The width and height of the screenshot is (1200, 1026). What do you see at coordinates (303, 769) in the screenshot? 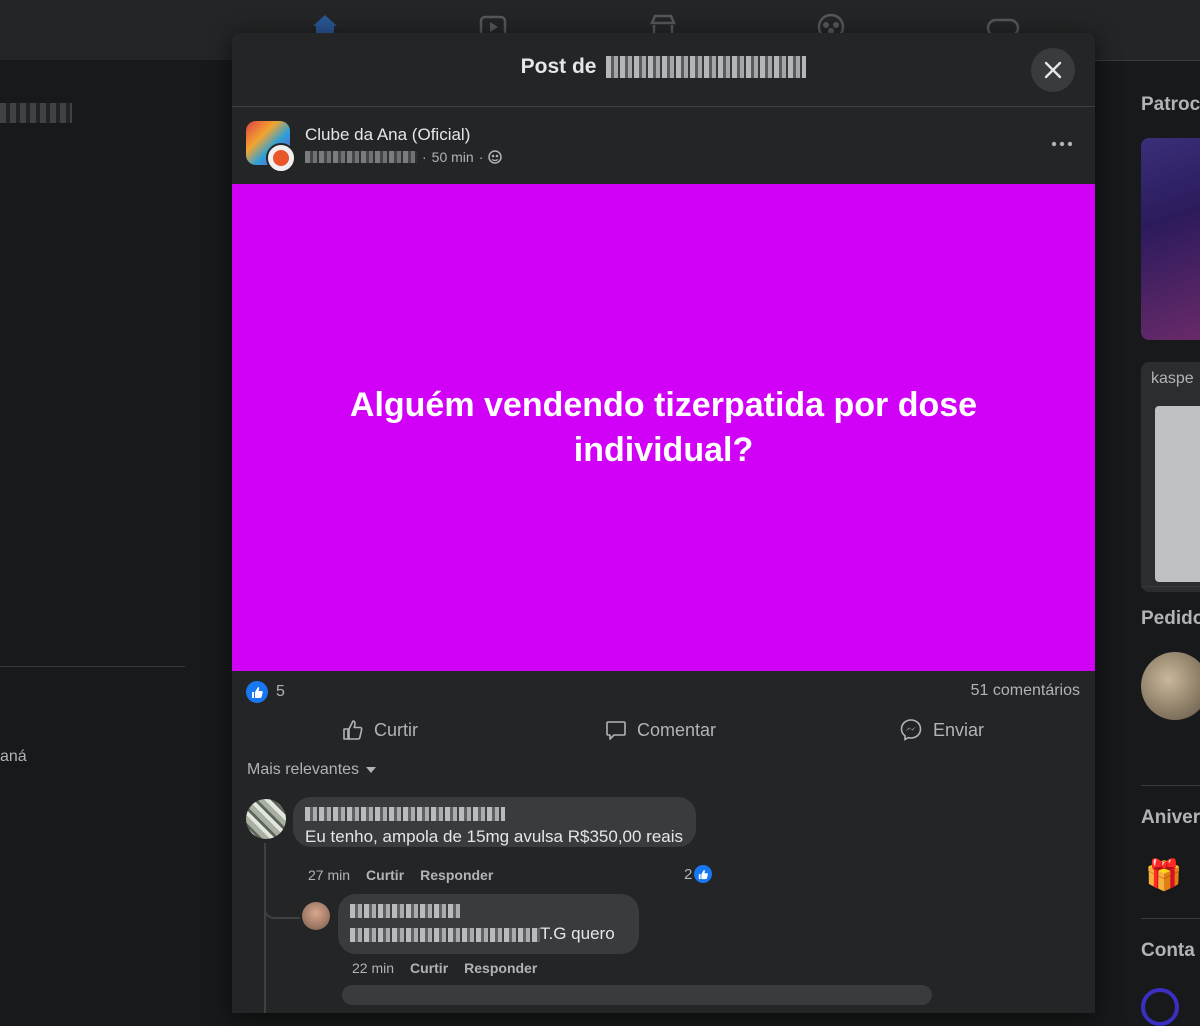
I see `comment-sort-label: Mais relevantes` at bounding box center [303, 769].